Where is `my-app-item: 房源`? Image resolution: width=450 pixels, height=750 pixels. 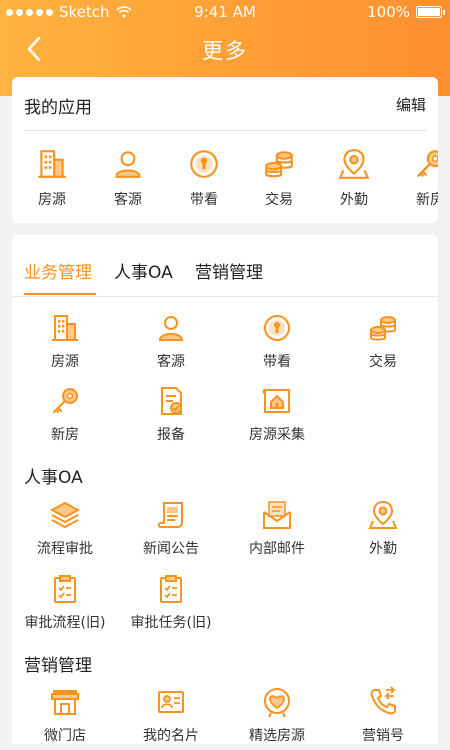 my-app-item: 房源 is located at coordinates (52, 178).